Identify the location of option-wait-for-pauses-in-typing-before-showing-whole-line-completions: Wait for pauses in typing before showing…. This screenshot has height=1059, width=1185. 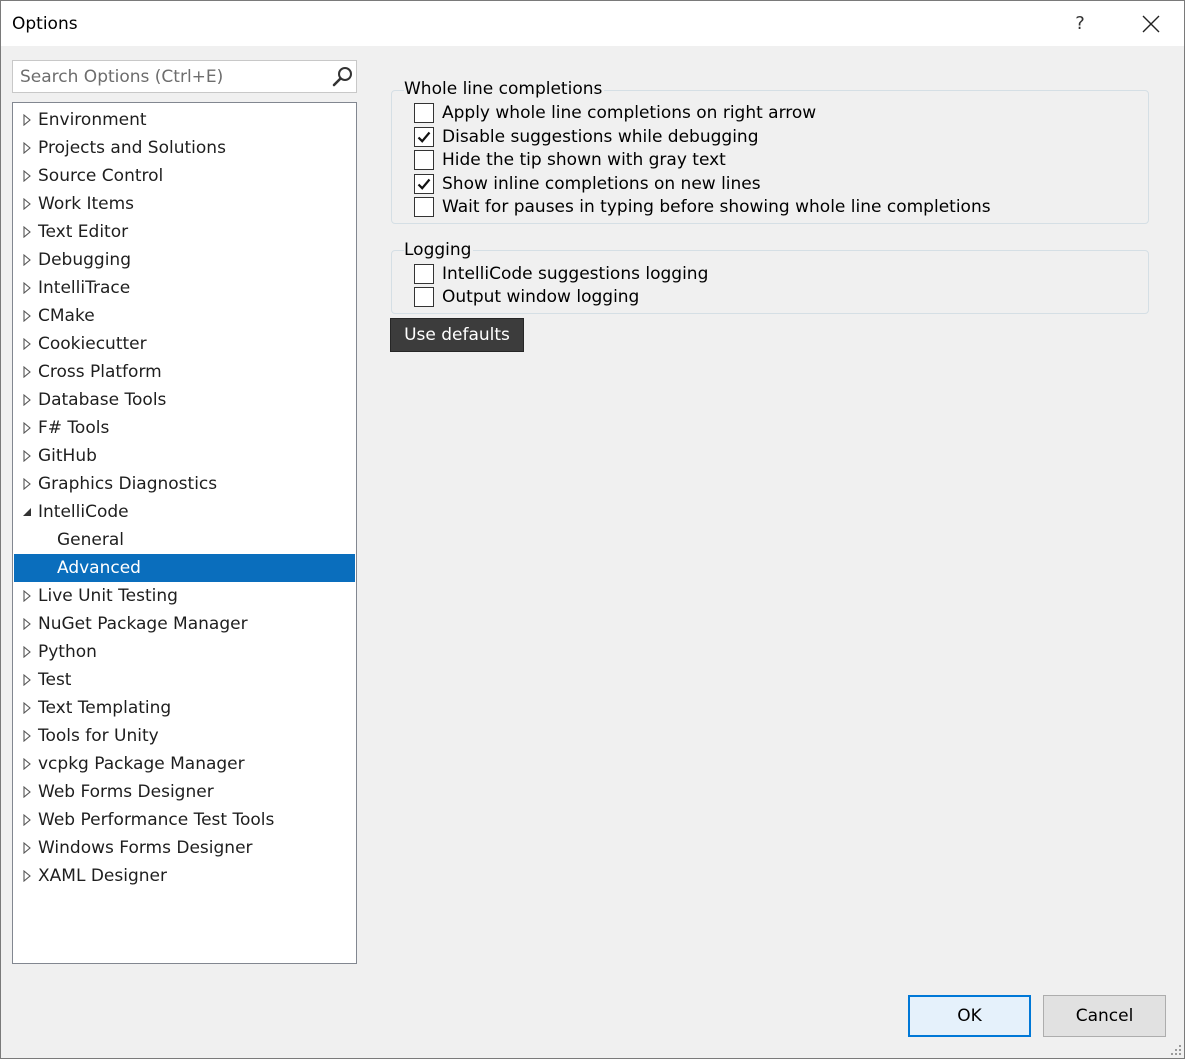
(702, 207).